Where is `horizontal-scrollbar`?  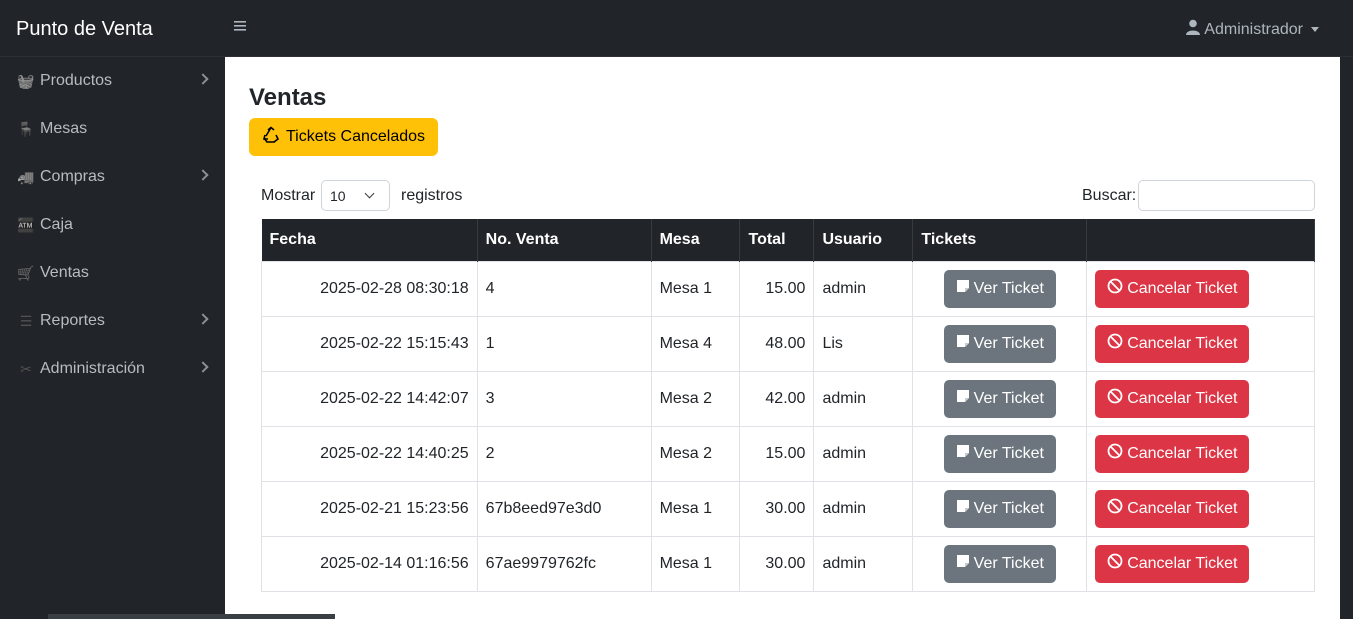
horizontal-scrollbar is located at coordinates (191, 616).